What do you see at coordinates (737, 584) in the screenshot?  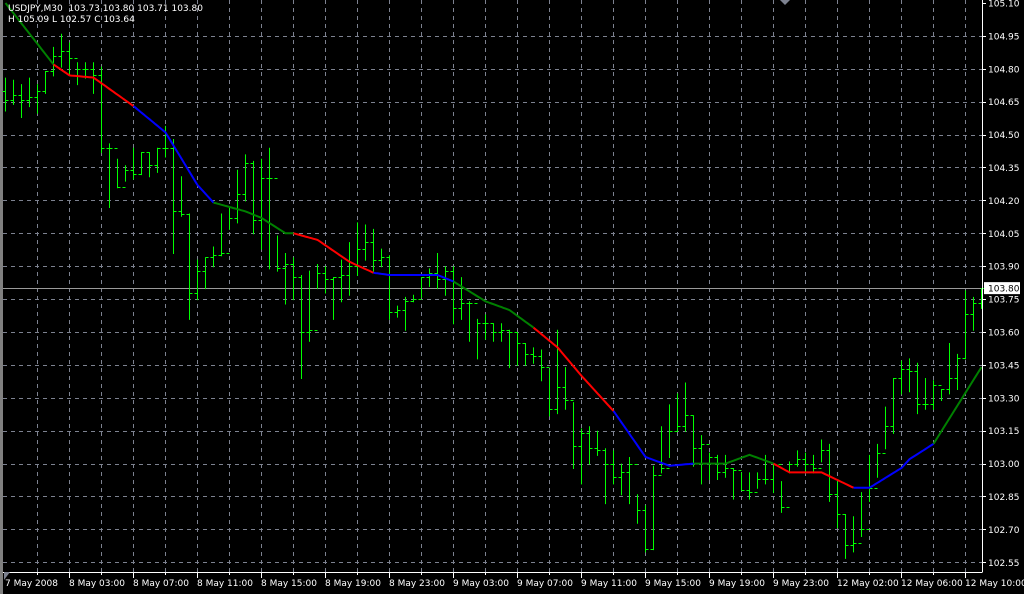 I see `time-tick-label: 9 May 19:00` at bounding box center [737, 584].